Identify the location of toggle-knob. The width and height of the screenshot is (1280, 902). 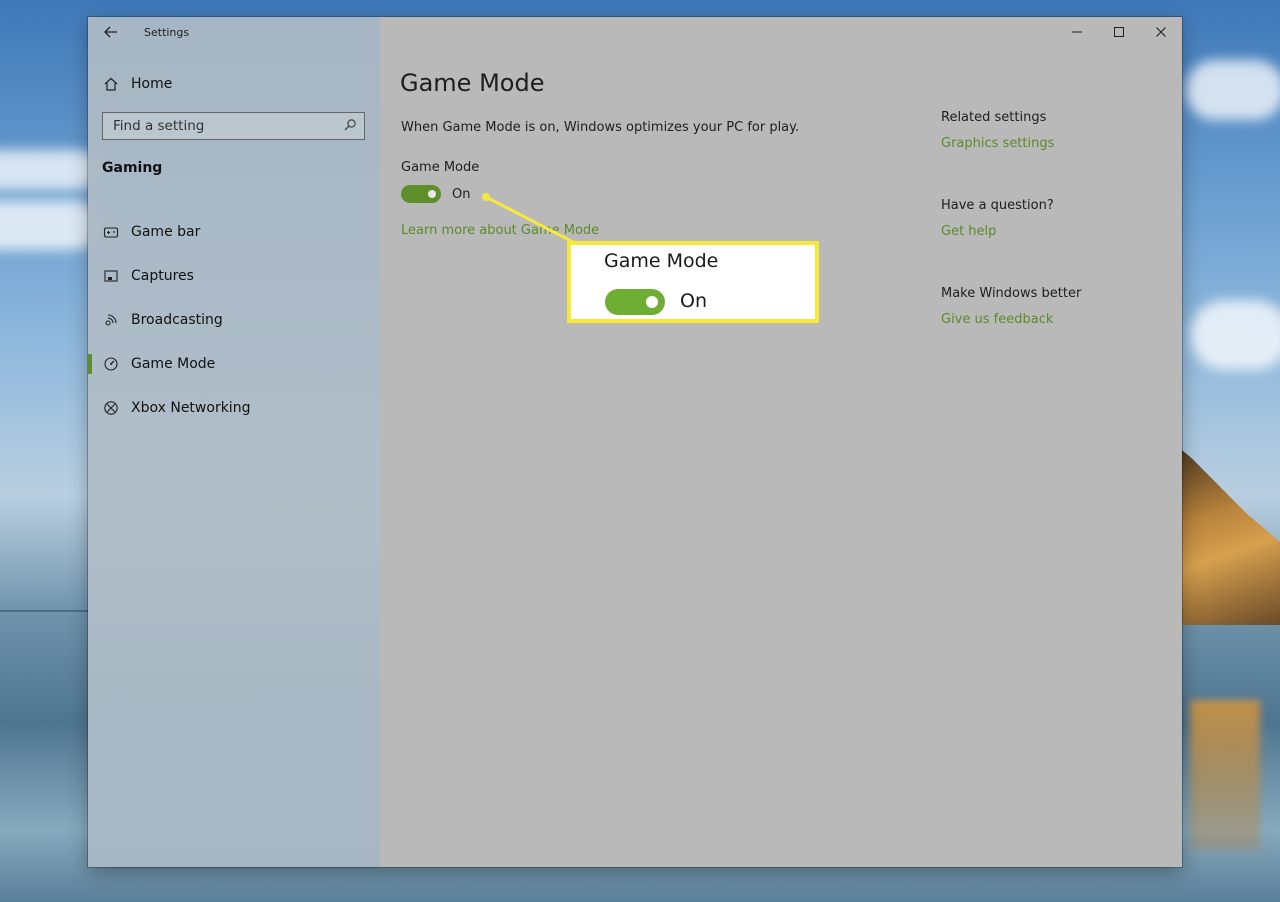
(432, 194).